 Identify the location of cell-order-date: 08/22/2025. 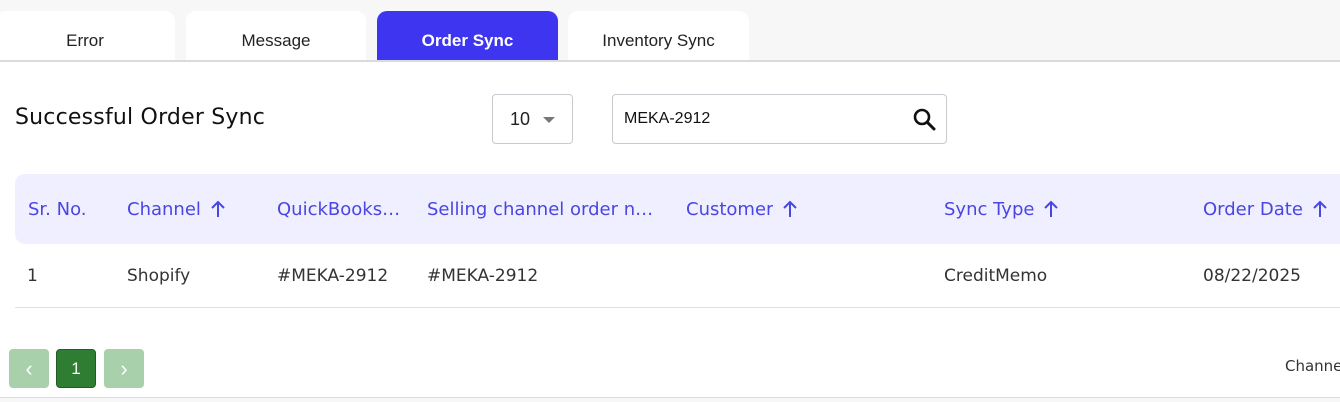
(1252, 276).